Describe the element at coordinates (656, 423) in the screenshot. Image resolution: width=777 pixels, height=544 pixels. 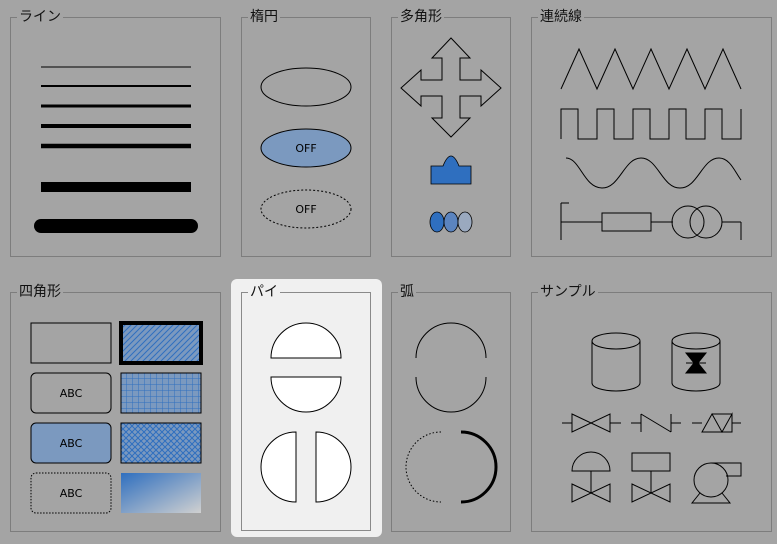
I see `check-valve-icon` at that location.